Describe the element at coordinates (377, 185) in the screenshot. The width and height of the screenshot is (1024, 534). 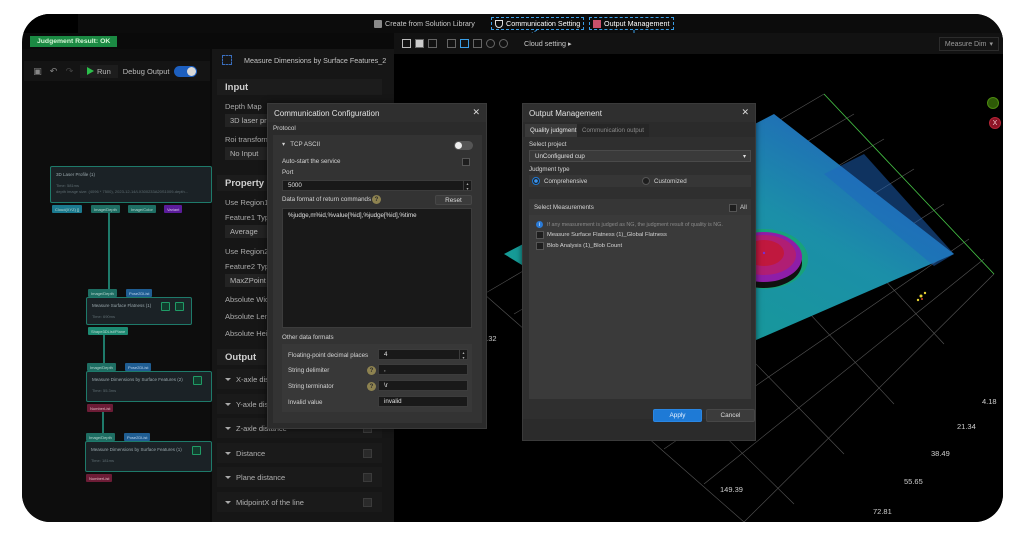
I see `port-input: 5000 ▴ ▾` at that location.